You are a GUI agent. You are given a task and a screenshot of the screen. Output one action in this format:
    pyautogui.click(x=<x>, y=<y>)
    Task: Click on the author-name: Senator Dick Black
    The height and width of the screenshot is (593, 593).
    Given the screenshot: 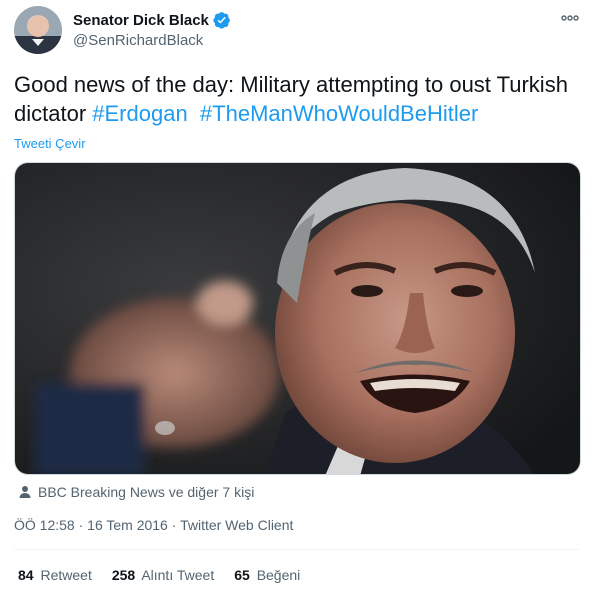 What is the action you would take?
    pyautogui.click(x=141, y=20)
    